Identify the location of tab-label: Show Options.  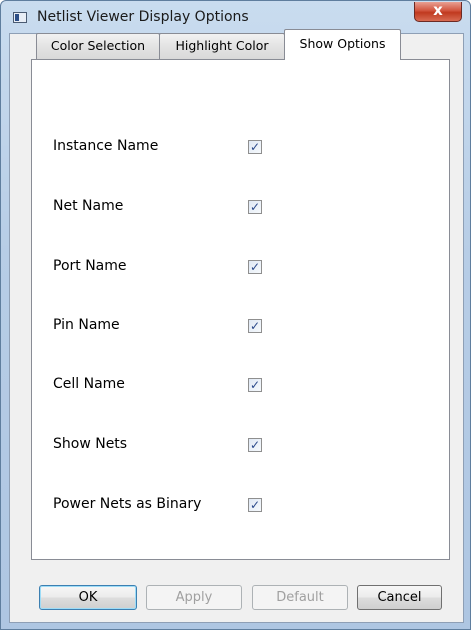
(342, 43).